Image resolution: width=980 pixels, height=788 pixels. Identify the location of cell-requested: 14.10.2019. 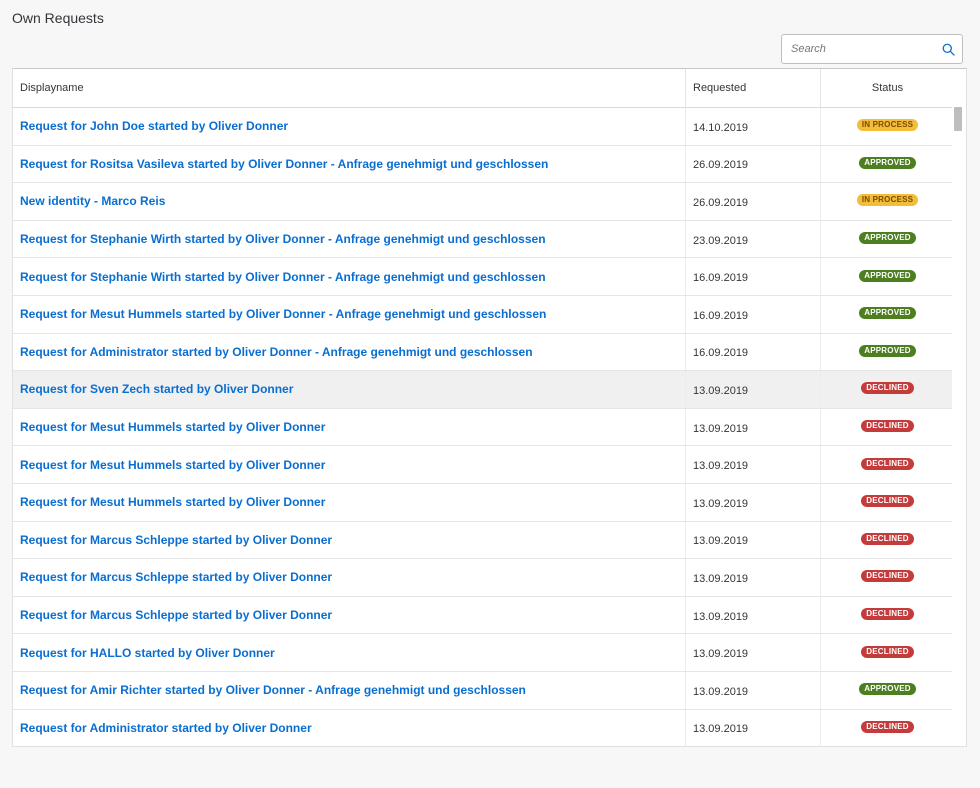
(752, 126).